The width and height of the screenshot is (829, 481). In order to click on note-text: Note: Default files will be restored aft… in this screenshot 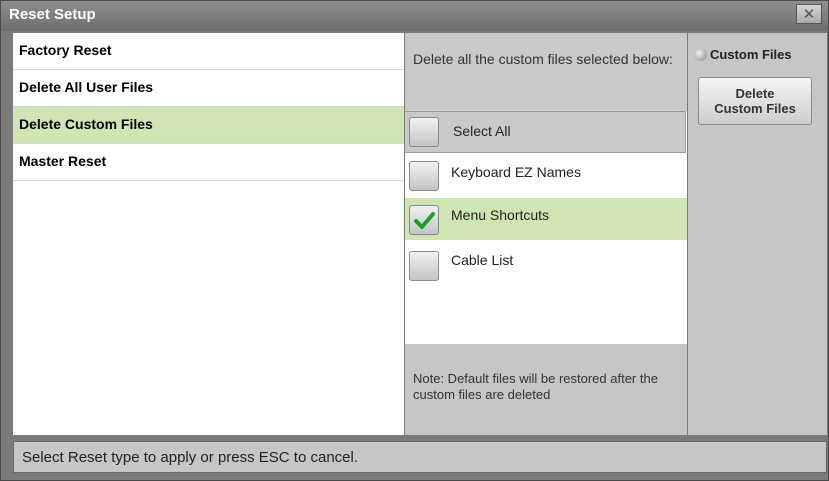, I will do `click(535, 386)`.